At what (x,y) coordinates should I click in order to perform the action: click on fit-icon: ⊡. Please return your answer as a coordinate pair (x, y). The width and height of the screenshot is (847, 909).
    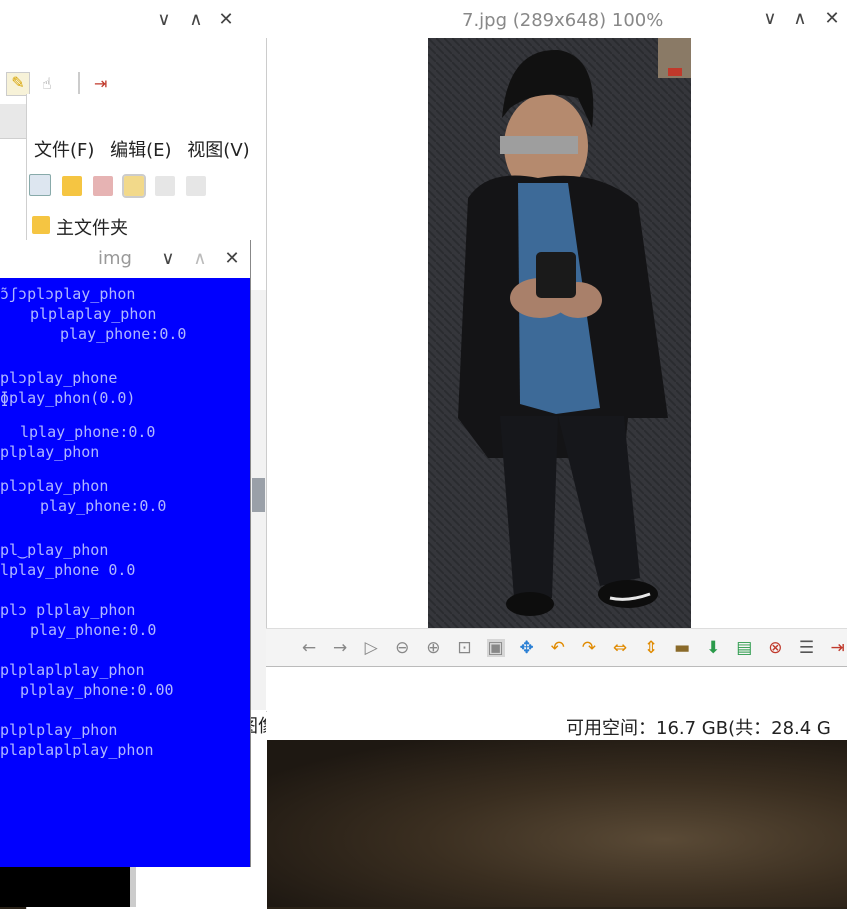
    Looking at the image, I should click on (464, 648).